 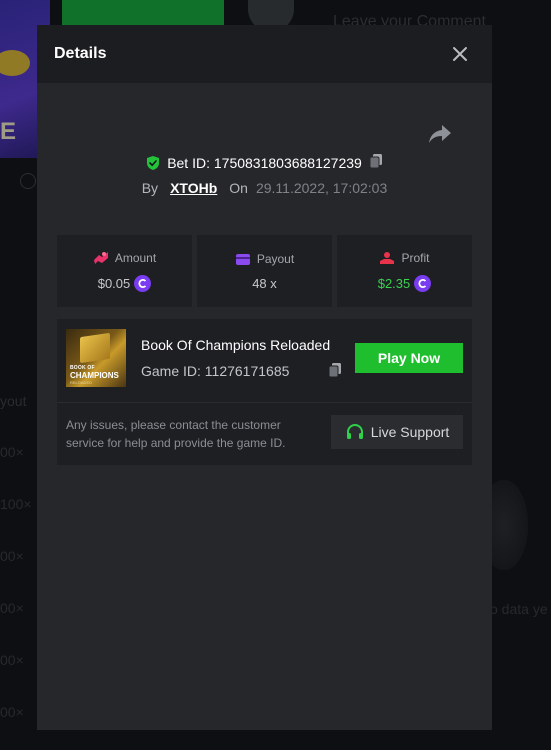 I want to click on bet-id-row: Bet ID: 1750831803688127239, so click(x=264, y=162).